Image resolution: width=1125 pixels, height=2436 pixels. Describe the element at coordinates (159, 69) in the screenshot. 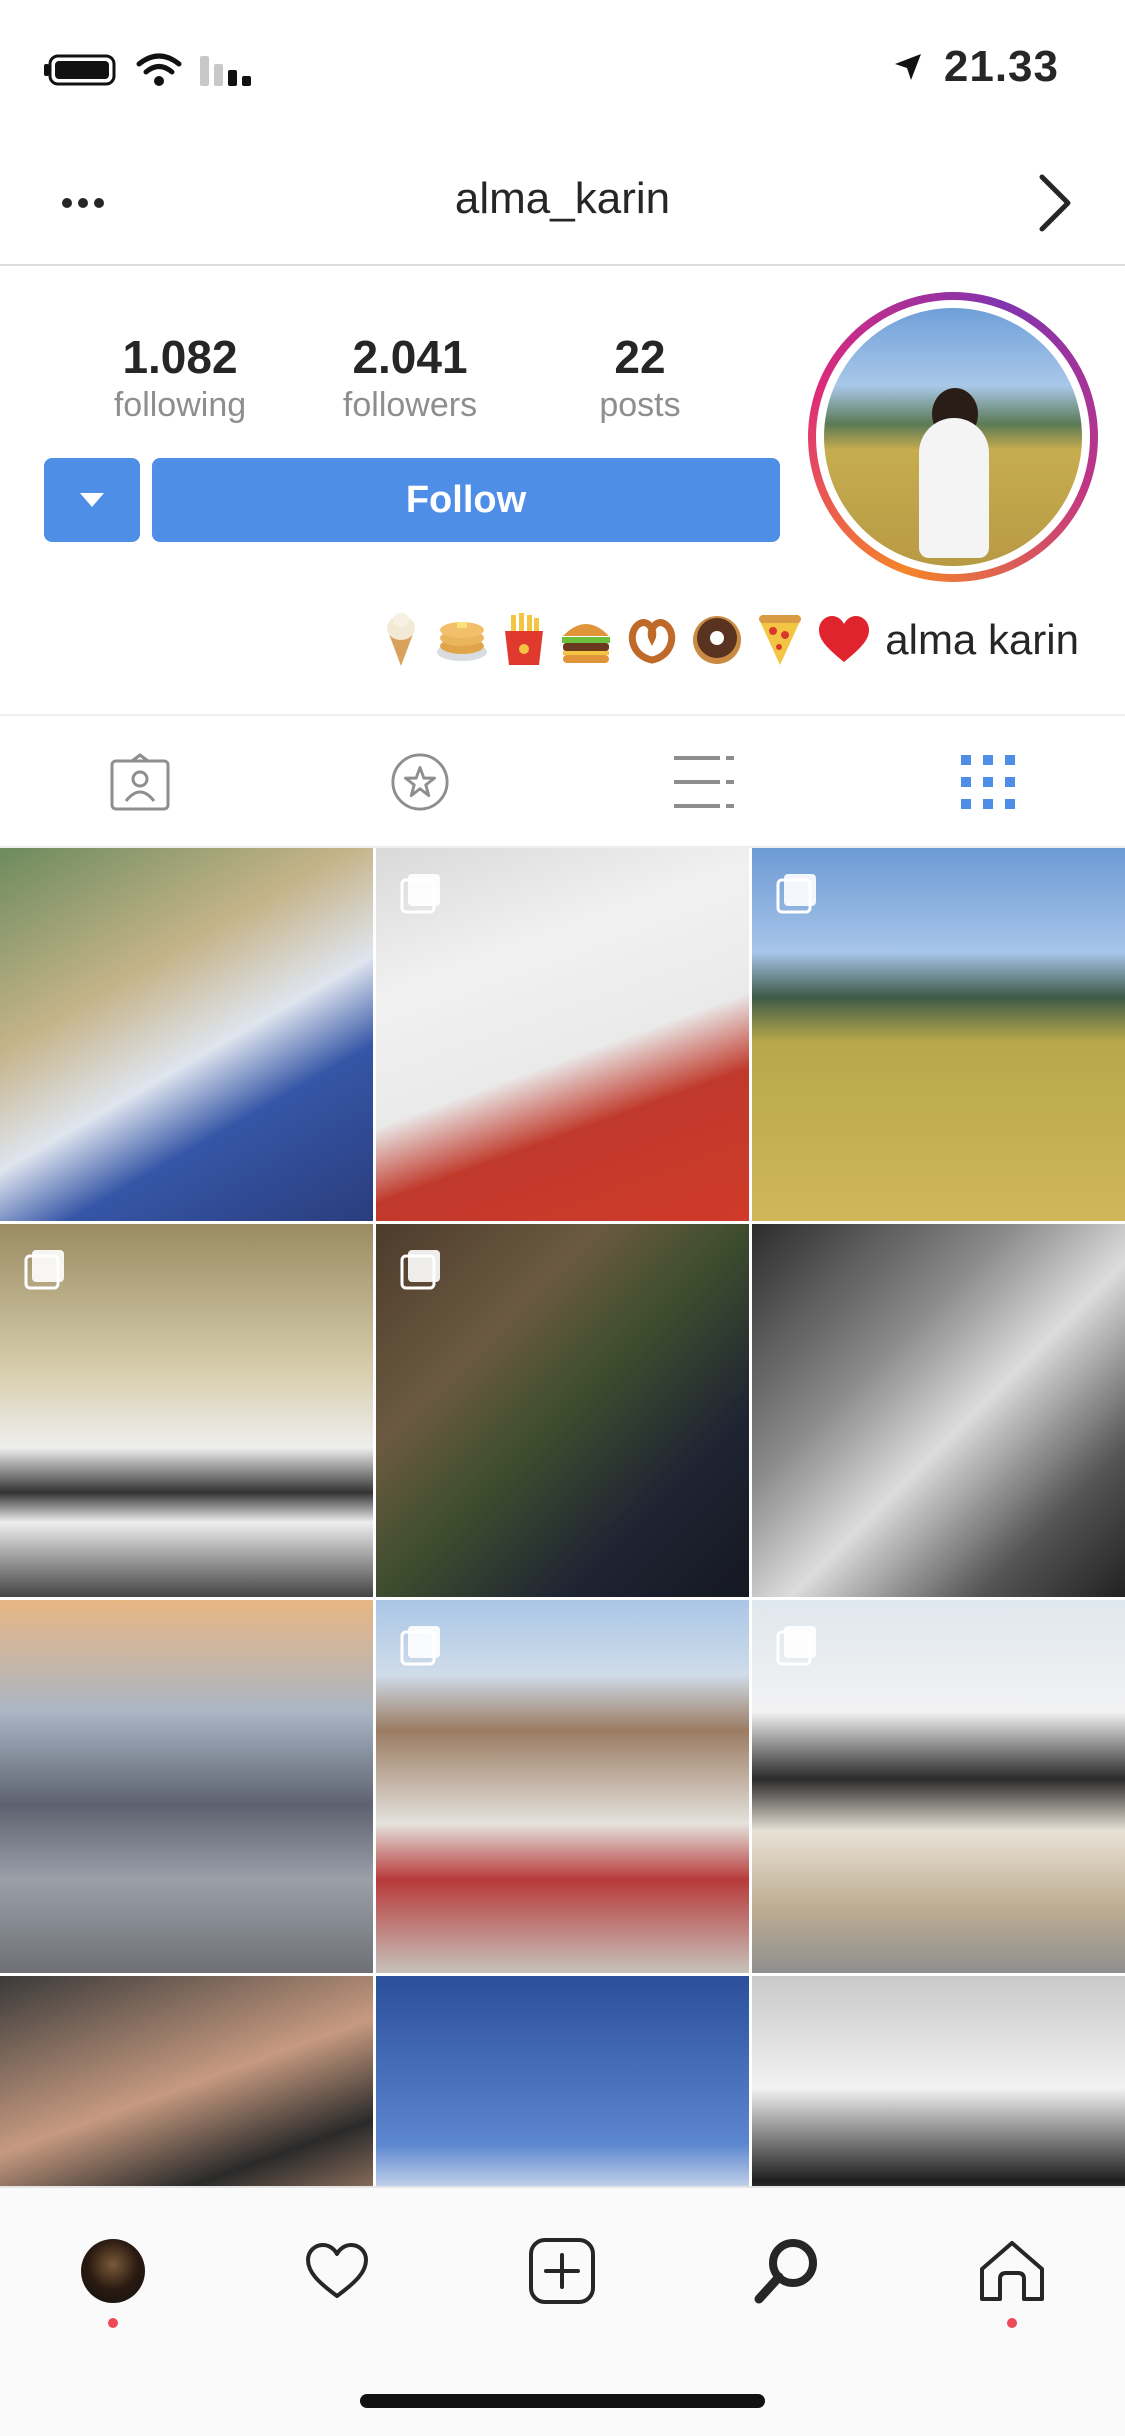

I see `wifi-icon` at that location.